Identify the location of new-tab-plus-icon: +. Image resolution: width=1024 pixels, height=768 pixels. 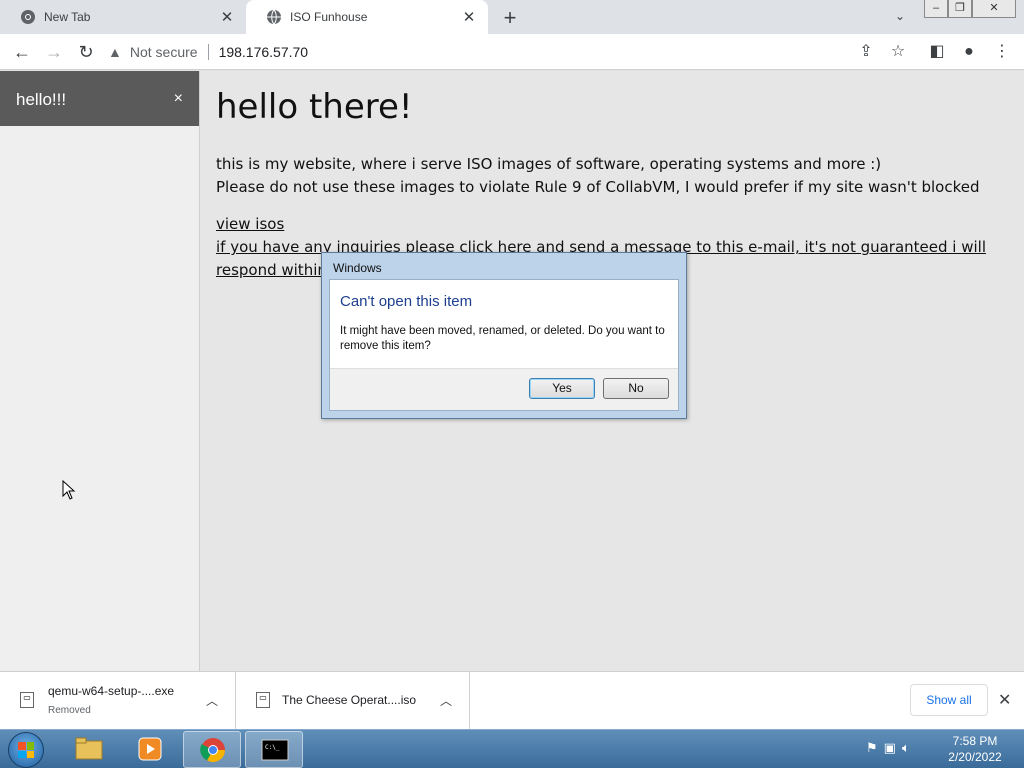
(510, 18).